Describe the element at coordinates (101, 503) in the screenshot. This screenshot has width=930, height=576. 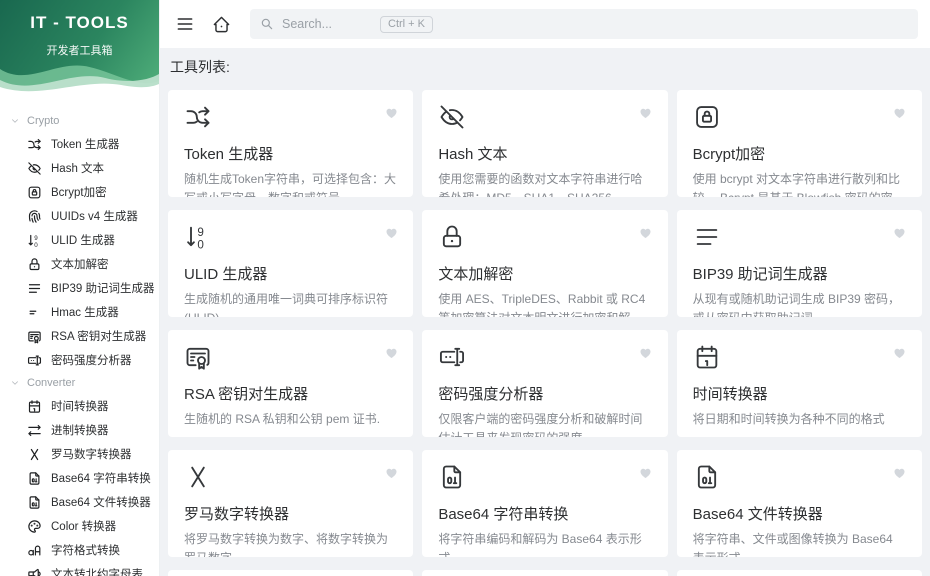
I see `sidebar-item-label: Base64 文件转换器` at that location.